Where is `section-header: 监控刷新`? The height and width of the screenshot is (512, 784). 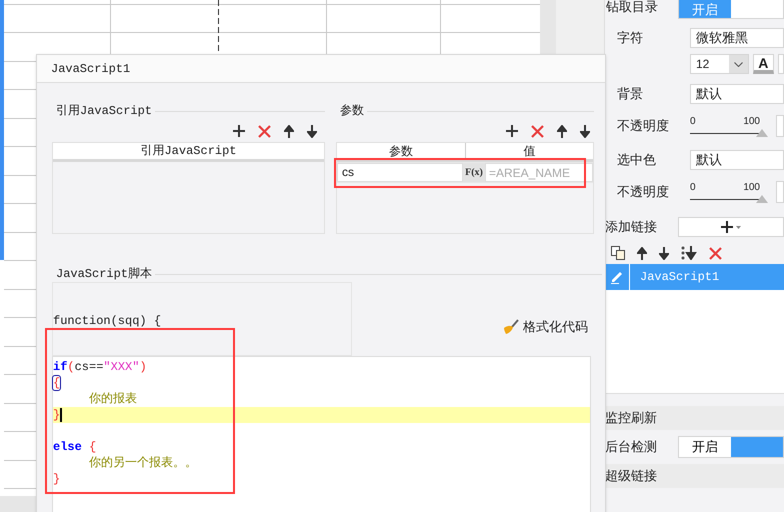
section-header: 监控刷新 is located at coordinates (631, 418).